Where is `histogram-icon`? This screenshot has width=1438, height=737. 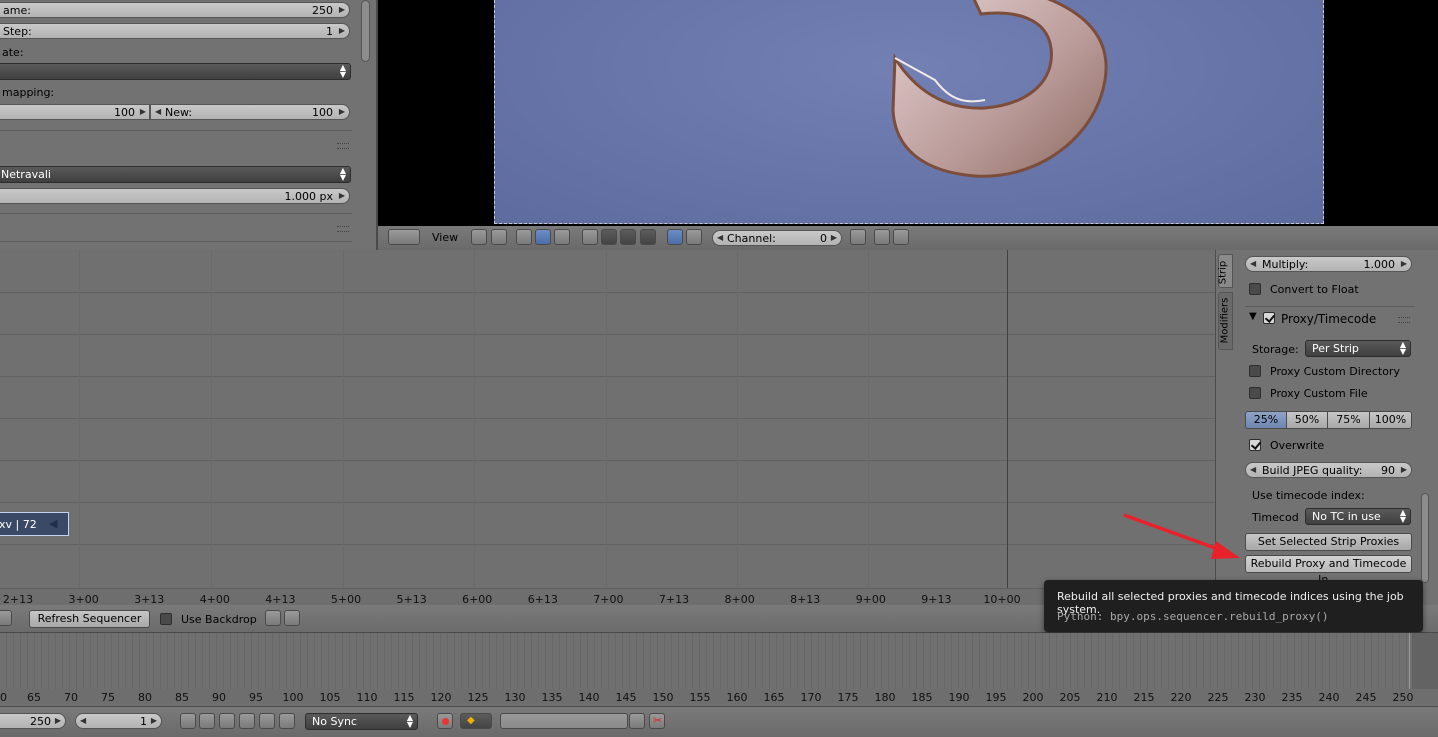
histogram-icon is located at coordinates (648, 237).